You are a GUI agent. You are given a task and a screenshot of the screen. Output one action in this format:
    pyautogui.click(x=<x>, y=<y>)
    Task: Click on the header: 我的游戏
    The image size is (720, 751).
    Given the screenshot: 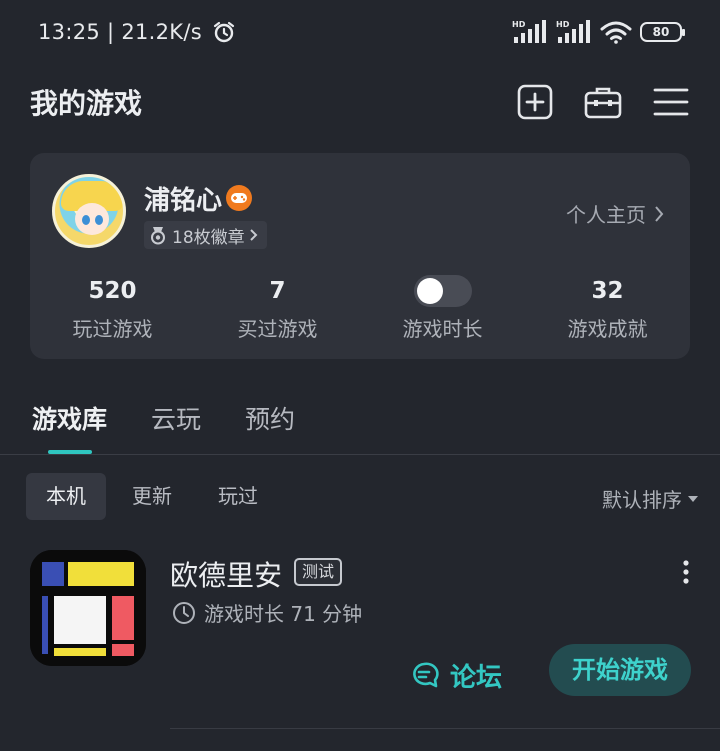 What is the action you would take?
    pyautogui.click(x=360, y=102)
    